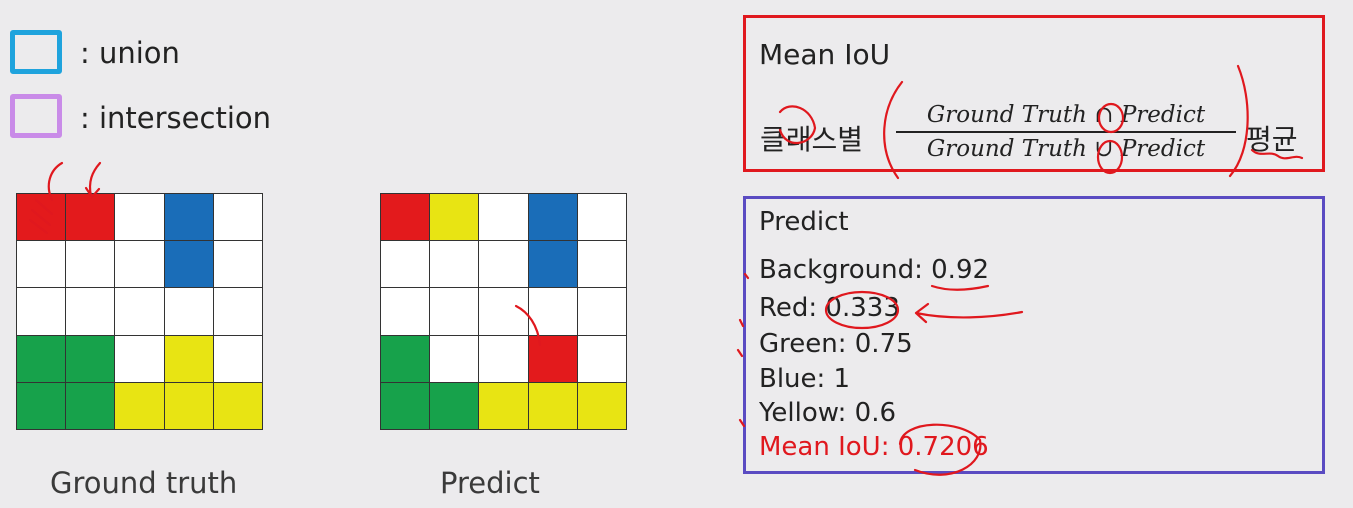 The image size is (1353, 508). What do you see at coordinates (874, 447) in the screenshot?
I see `result-mean-iou: Mean IoU: 0.7206` at bounding box center [874, 447].